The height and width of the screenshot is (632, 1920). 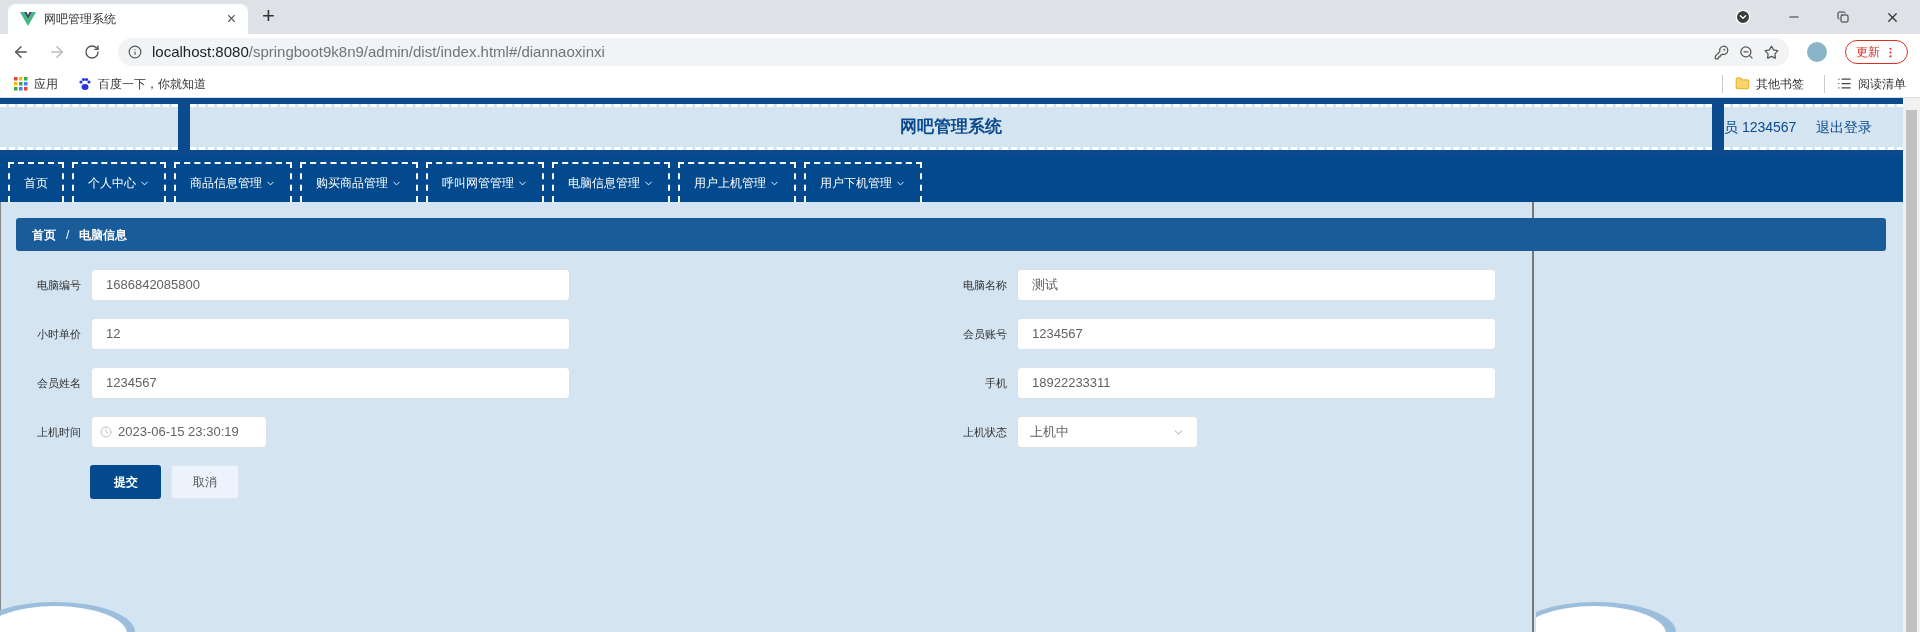 I want to click on date-field: 2023-06-15 23:30:19, so click(x=179, y=432).